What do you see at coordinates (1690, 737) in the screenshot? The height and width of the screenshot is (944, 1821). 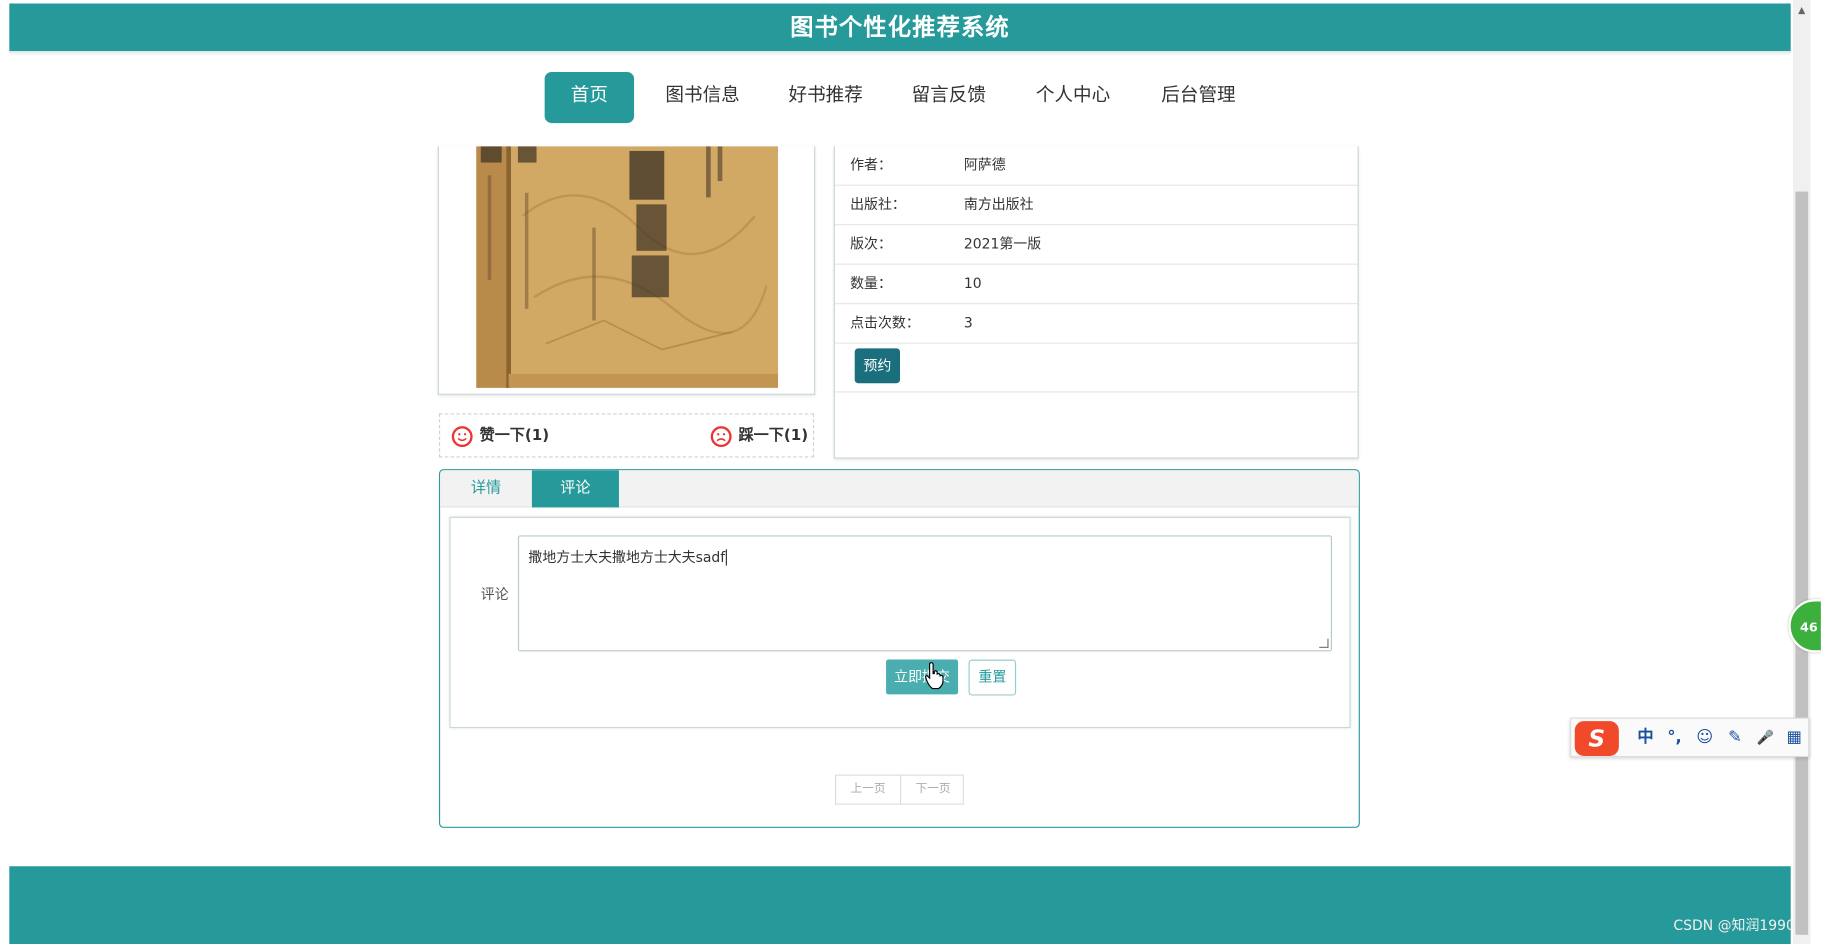 I see `ime-toolbar: S 中 °, ☺ ✎ 🎤 ▦` at bounding box center [1690, 737].